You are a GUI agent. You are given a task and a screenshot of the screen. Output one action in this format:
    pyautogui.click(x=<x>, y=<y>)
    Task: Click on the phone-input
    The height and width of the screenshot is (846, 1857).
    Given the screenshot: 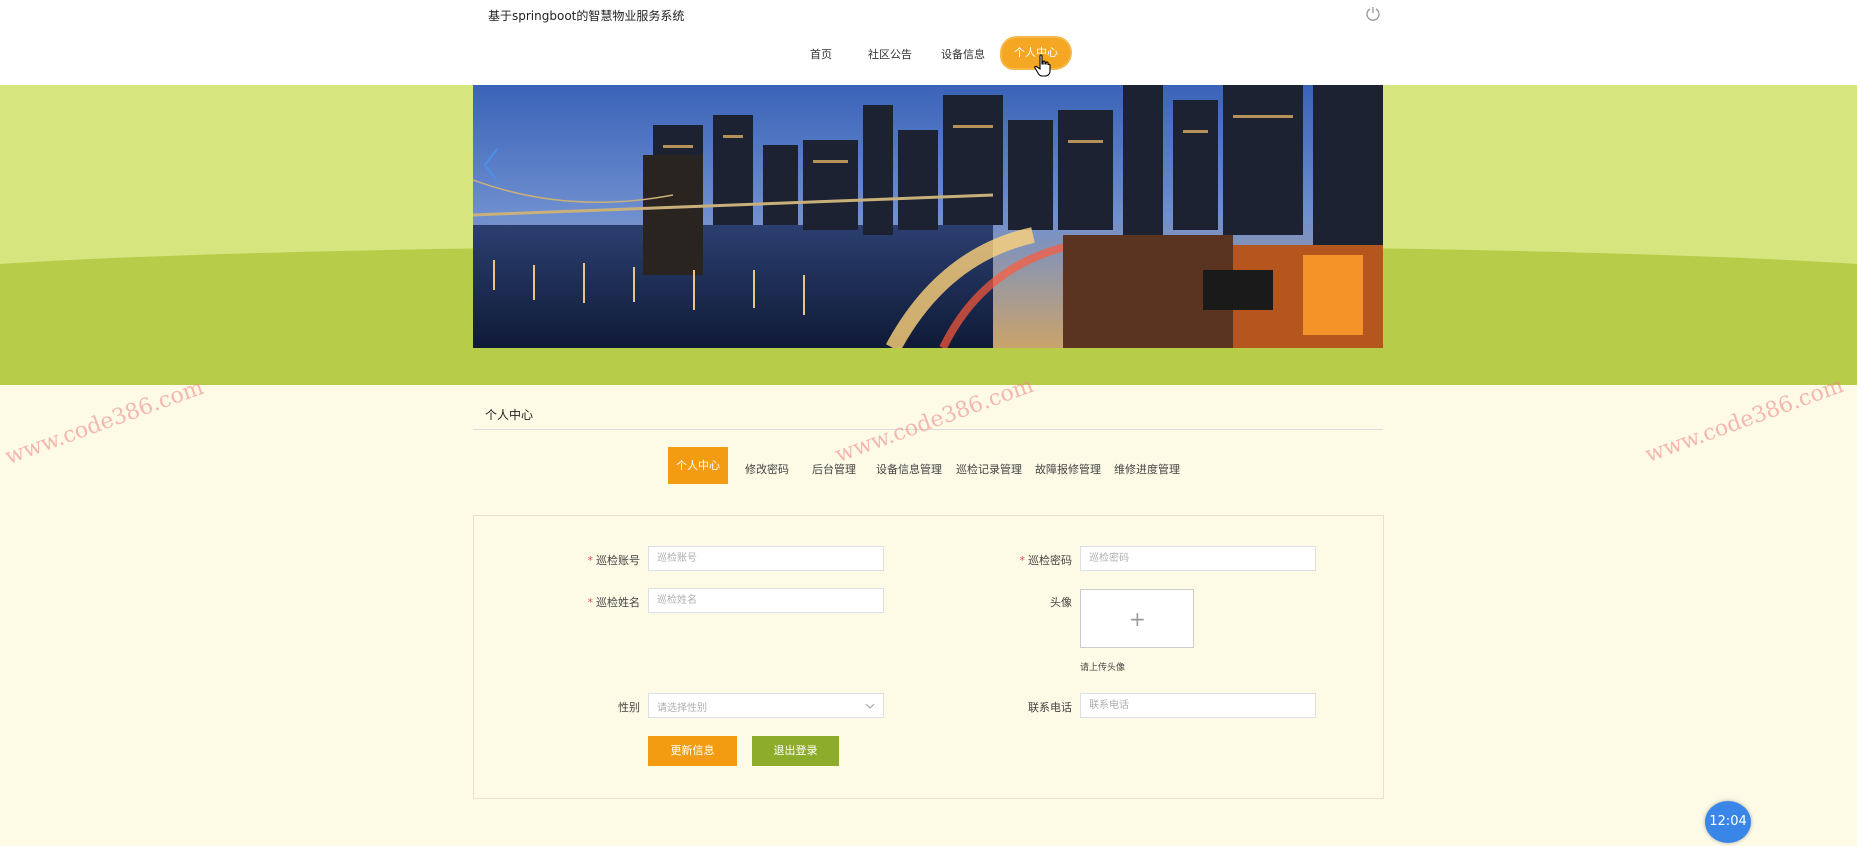 What is the action you would take?
    pyautogui.click(x=1198, y=705)
    